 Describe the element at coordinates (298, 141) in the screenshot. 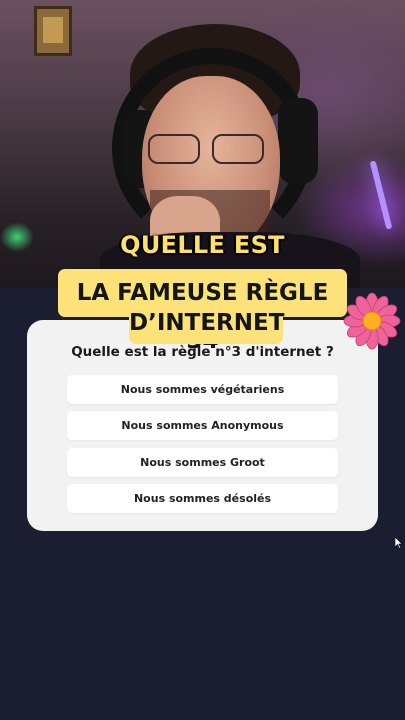

I see `headphone-right-cup` at that location.